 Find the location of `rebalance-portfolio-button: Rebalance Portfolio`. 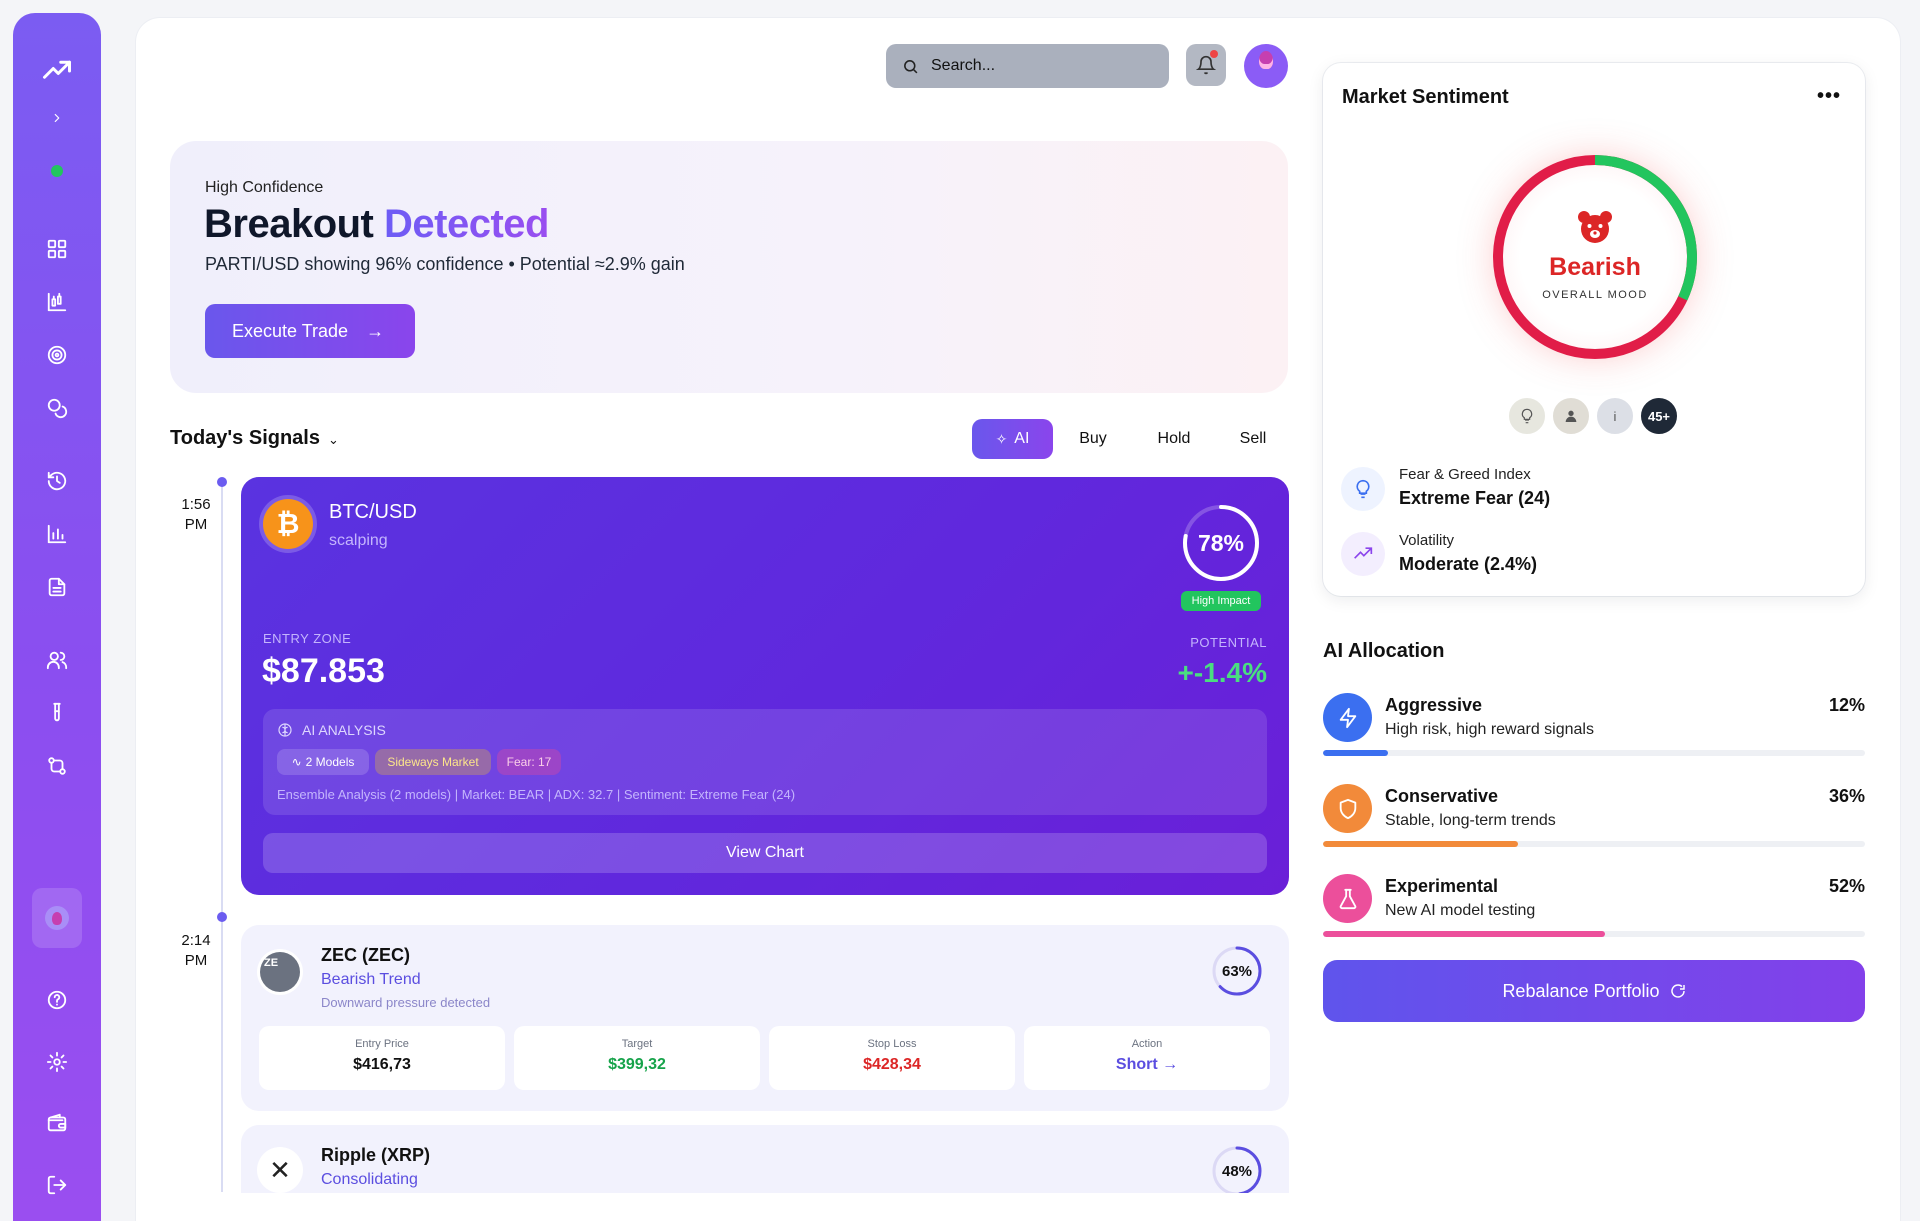

rebalance-portfolio-button: Rebalance Portfolio is located at coordinates (1594, 991).